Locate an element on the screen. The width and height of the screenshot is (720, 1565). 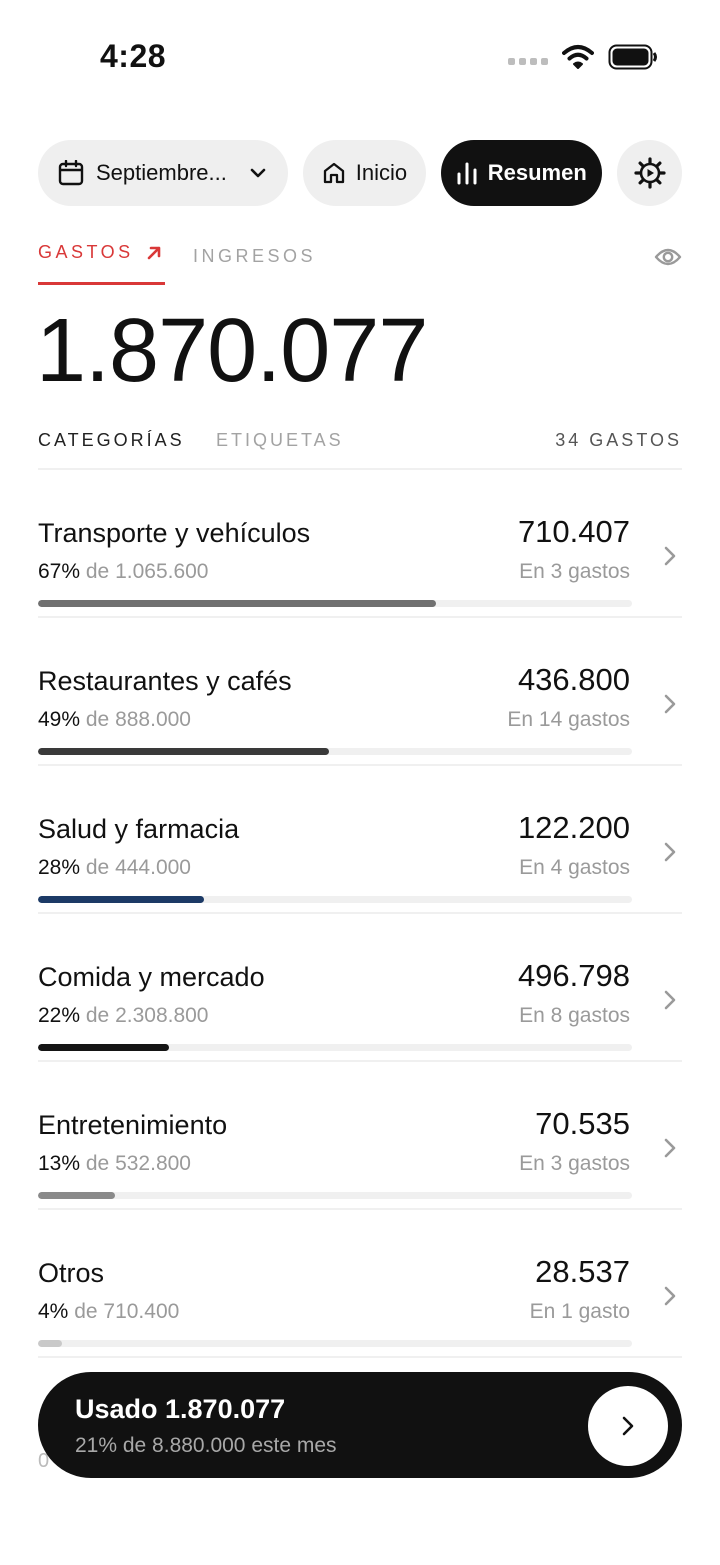
wifi-icon is located at coordinates (578, 57).